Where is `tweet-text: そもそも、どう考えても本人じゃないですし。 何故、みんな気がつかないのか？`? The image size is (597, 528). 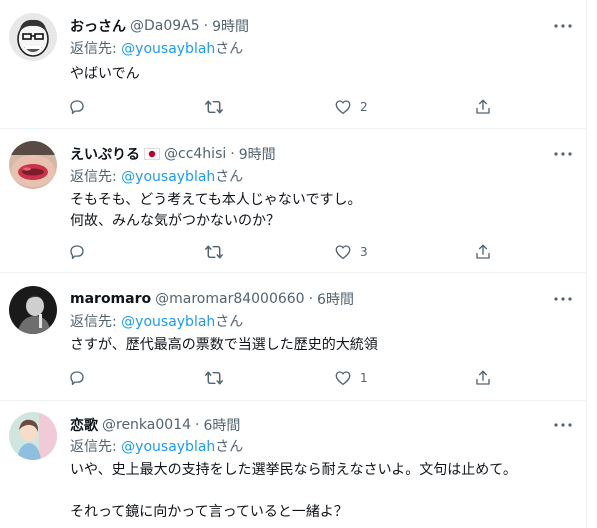 tweet-text: そもそも、どう考えても本人じゃないですし。 何故、みんな気がつかないのか？ is located at coordinates (215, 211).